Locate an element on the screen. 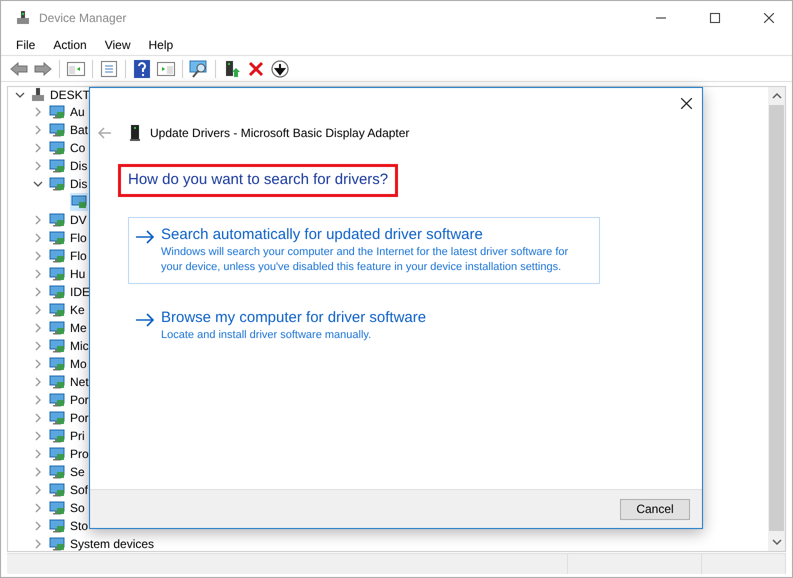 Image resolution: width=793 pixels, height=578 pixels. properties-button is located at coordinates (109, 68).